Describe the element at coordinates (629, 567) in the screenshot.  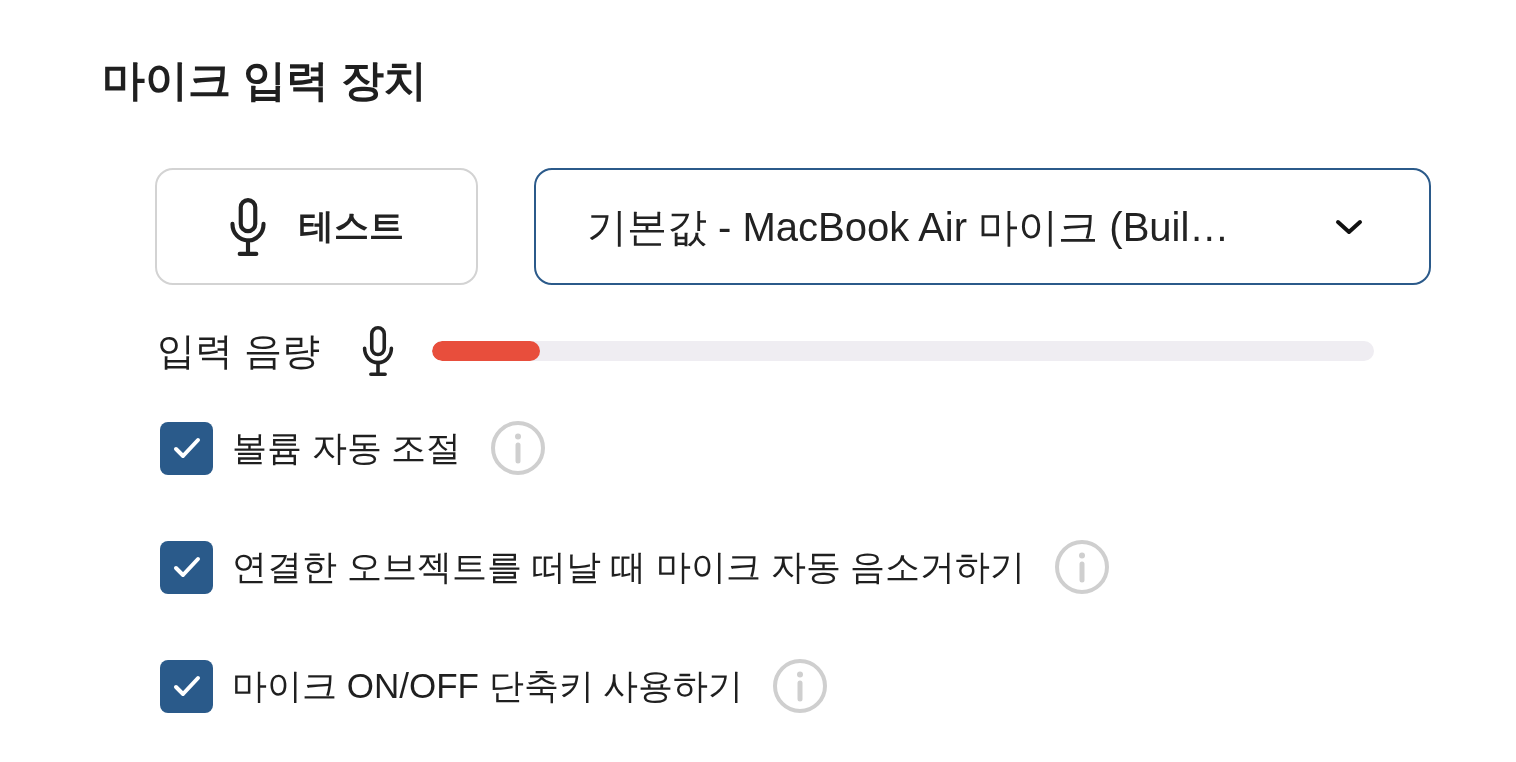
I see `option-label: 연결한 오브젝트를 떠날 때 마이크 자동 음소거하기` at that location.